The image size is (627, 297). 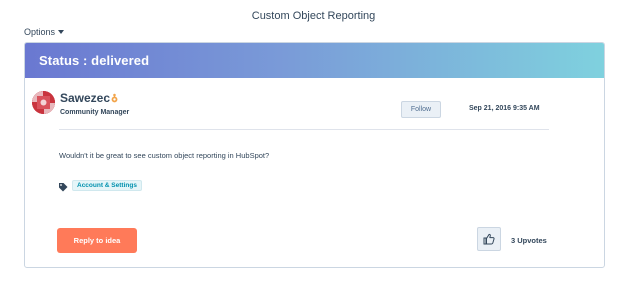 I want to click on author-role: Community Manager, so click(x=95, y=112).